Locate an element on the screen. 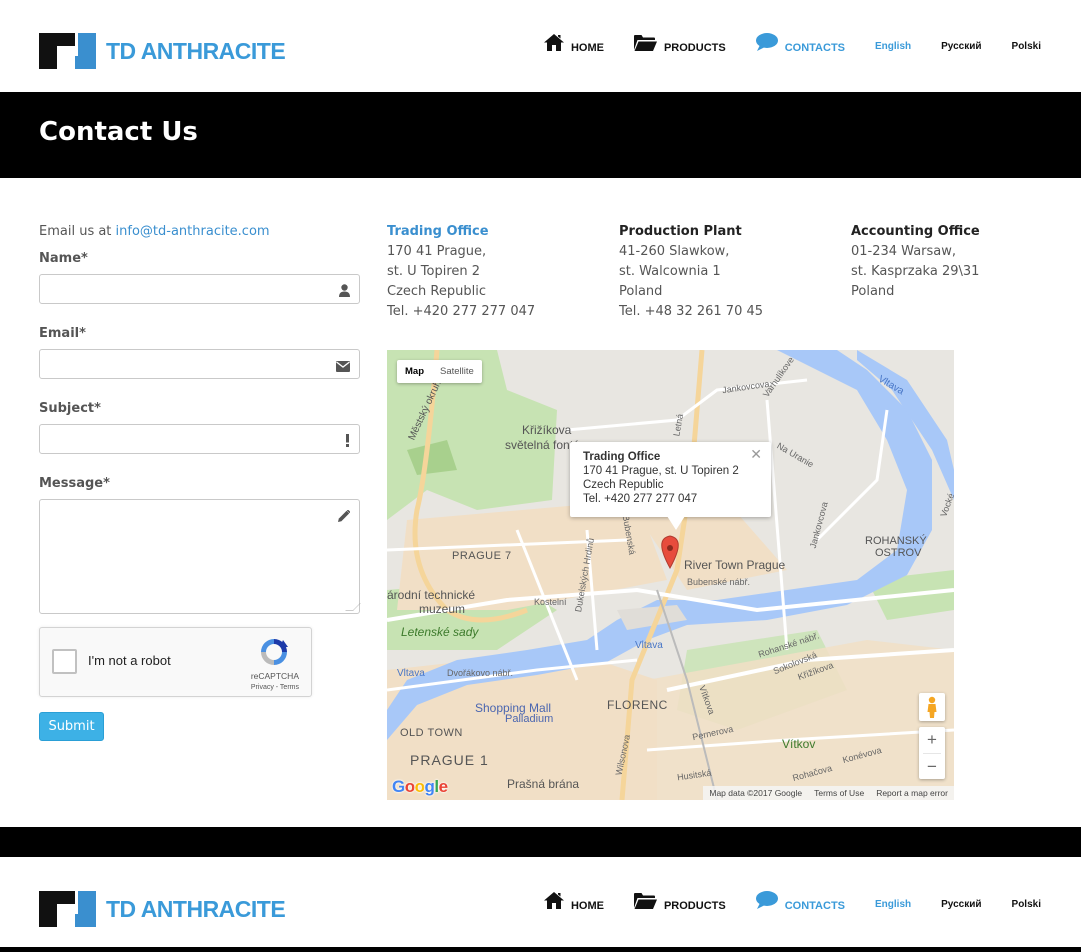 The height and width of the screenshot is (952, 1081). pencil-icon is located at coordinates (344, 516).